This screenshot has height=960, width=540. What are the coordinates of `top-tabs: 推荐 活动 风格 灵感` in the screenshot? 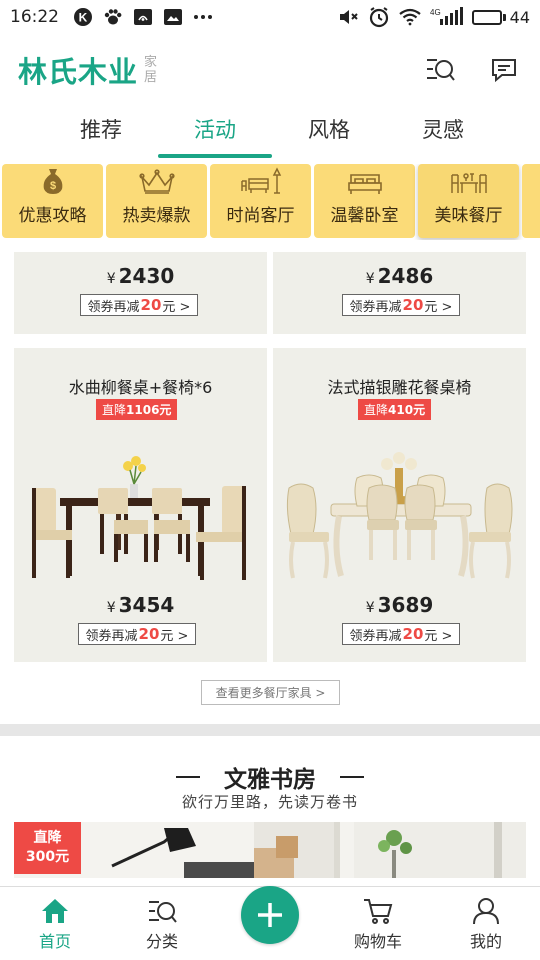 It's located at (270, 132).